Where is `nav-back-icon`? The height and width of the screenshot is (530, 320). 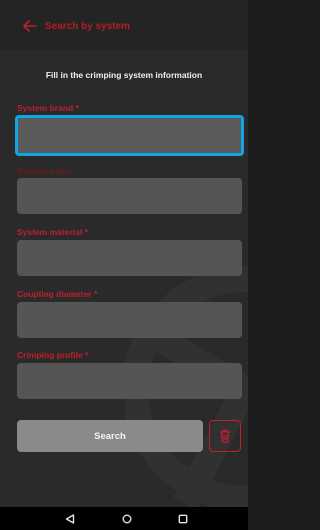
nav-back-icon is located at coordinates (70, 519).